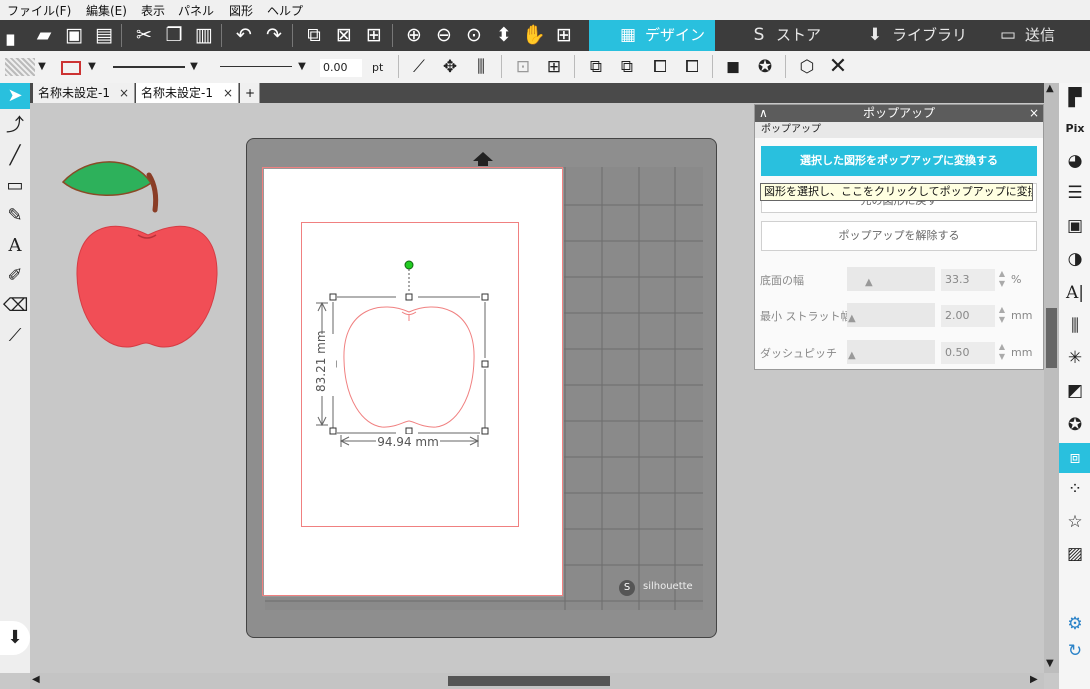  What do you see at coordinates (196, 10) in the screenshot?
I see `menu-panel: パネル` at bounding box center [196, 10].